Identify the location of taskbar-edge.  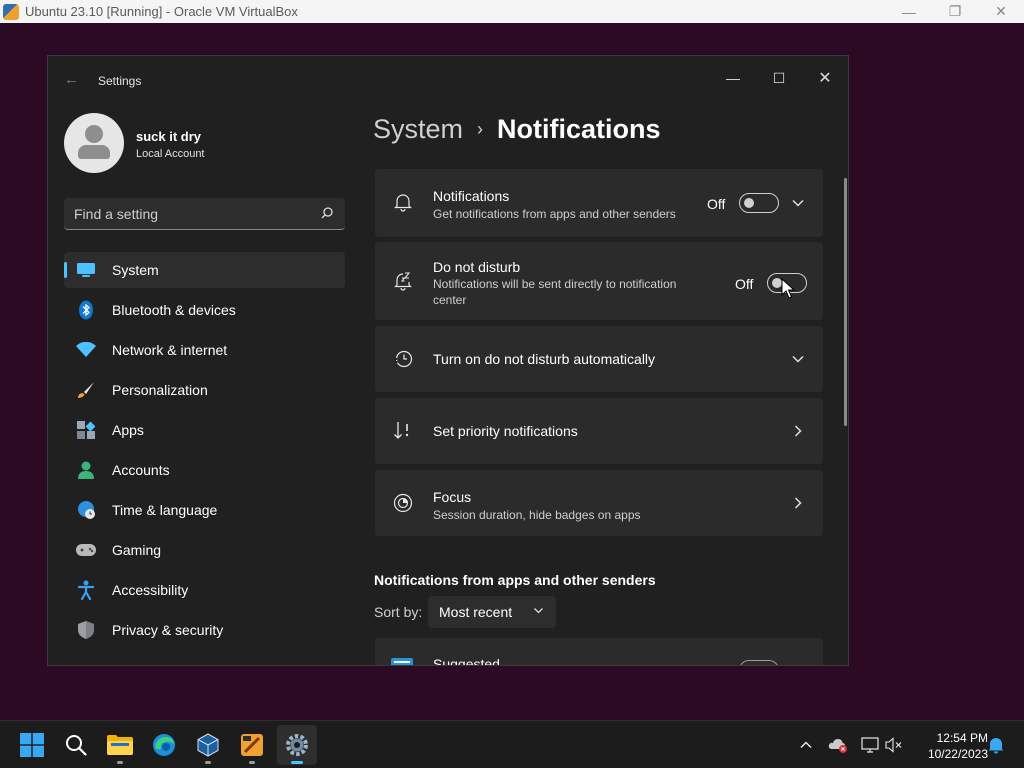
(164, 745).